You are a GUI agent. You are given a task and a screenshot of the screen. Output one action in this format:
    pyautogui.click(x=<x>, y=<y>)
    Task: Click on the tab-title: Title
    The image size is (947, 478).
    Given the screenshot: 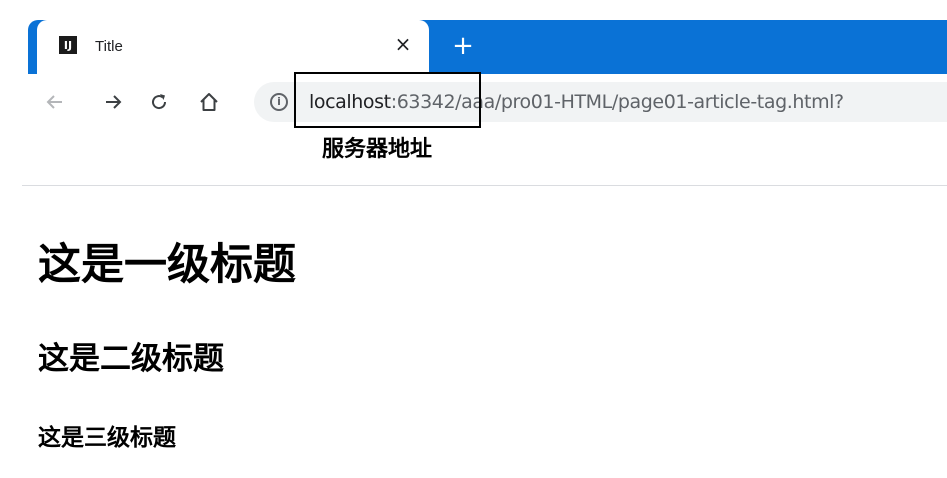 What is the action you would take?
    pyautogui.click(x=109, y=46)
    